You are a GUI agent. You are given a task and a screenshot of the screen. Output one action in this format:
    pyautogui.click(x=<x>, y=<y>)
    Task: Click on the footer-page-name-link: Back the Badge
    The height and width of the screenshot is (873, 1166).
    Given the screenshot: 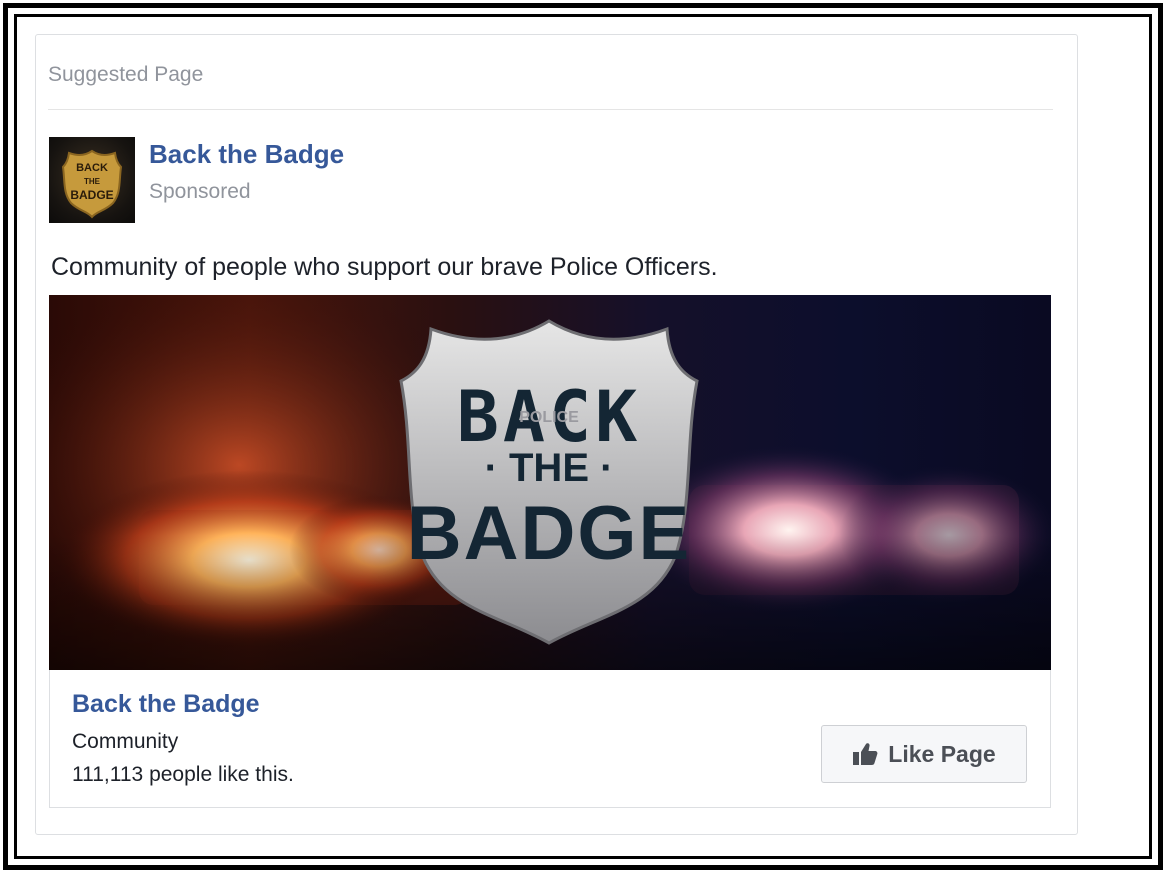 What is the action you would take?
    pyautogui.click(x=166, y=704)
    